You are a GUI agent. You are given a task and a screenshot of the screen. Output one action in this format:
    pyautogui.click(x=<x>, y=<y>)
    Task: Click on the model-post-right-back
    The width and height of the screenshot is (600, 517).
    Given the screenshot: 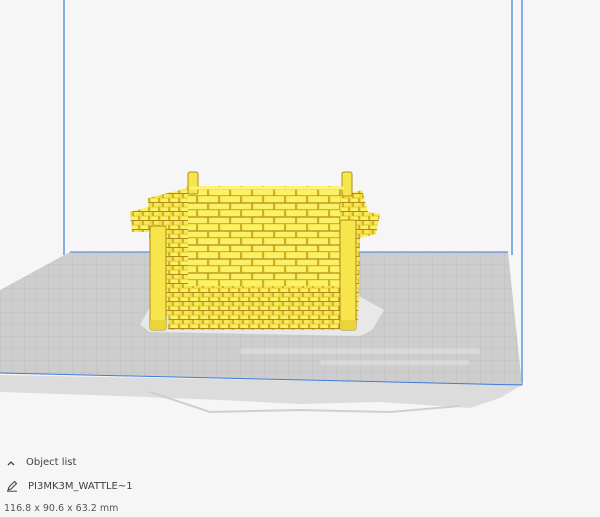 What is the action you would take?
    pyautogui.click(x=347, y=184)
    